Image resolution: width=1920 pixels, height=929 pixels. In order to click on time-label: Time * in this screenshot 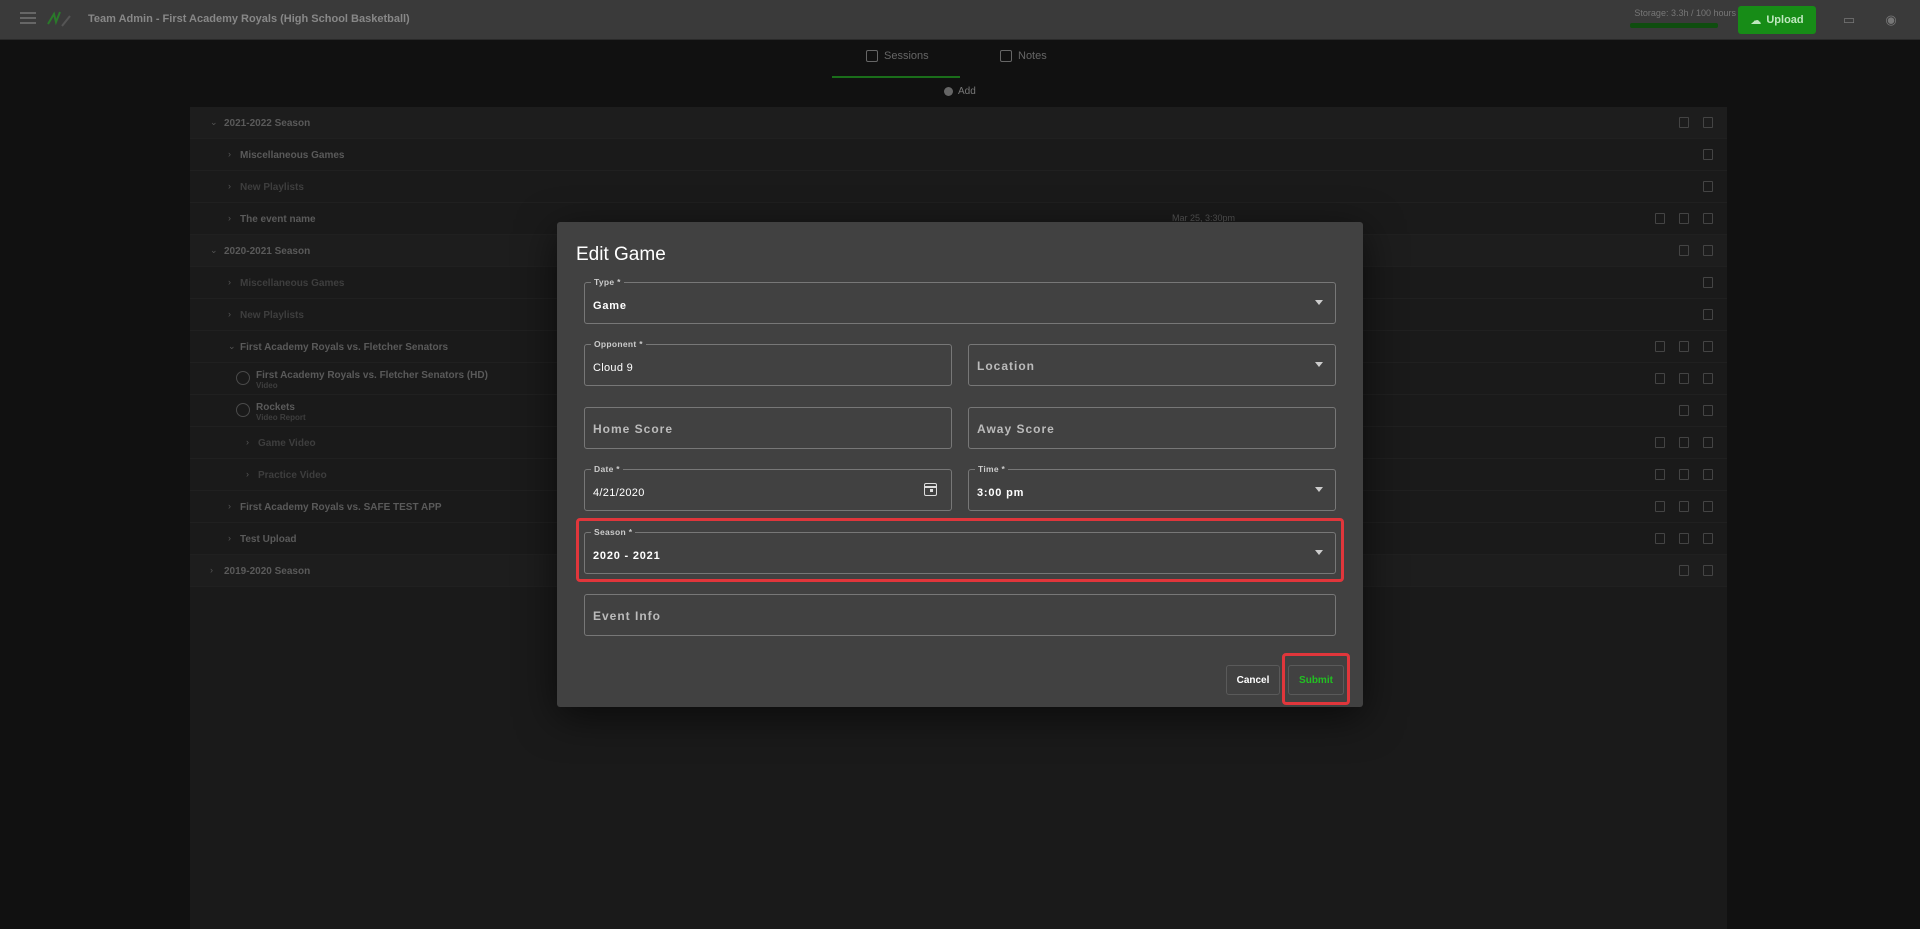, I will do `click(992, 469)`.